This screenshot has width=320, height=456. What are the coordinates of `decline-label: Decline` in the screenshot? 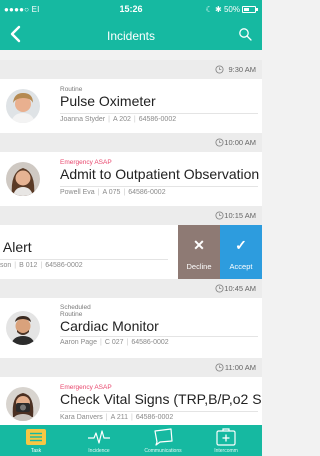 It's located at (199, 266).